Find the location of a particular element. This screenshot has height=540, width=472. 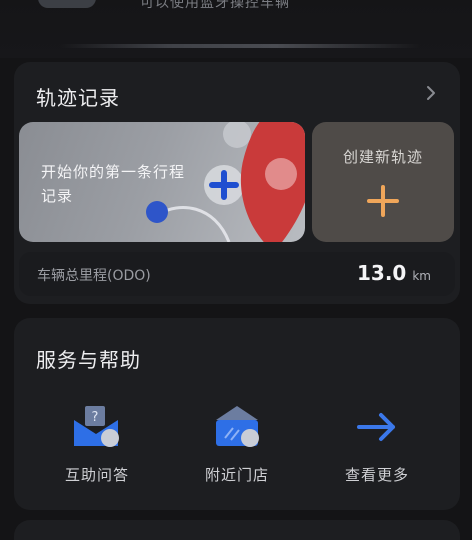

odometer-value: 13.0 km is located at coordinates (394, 273).